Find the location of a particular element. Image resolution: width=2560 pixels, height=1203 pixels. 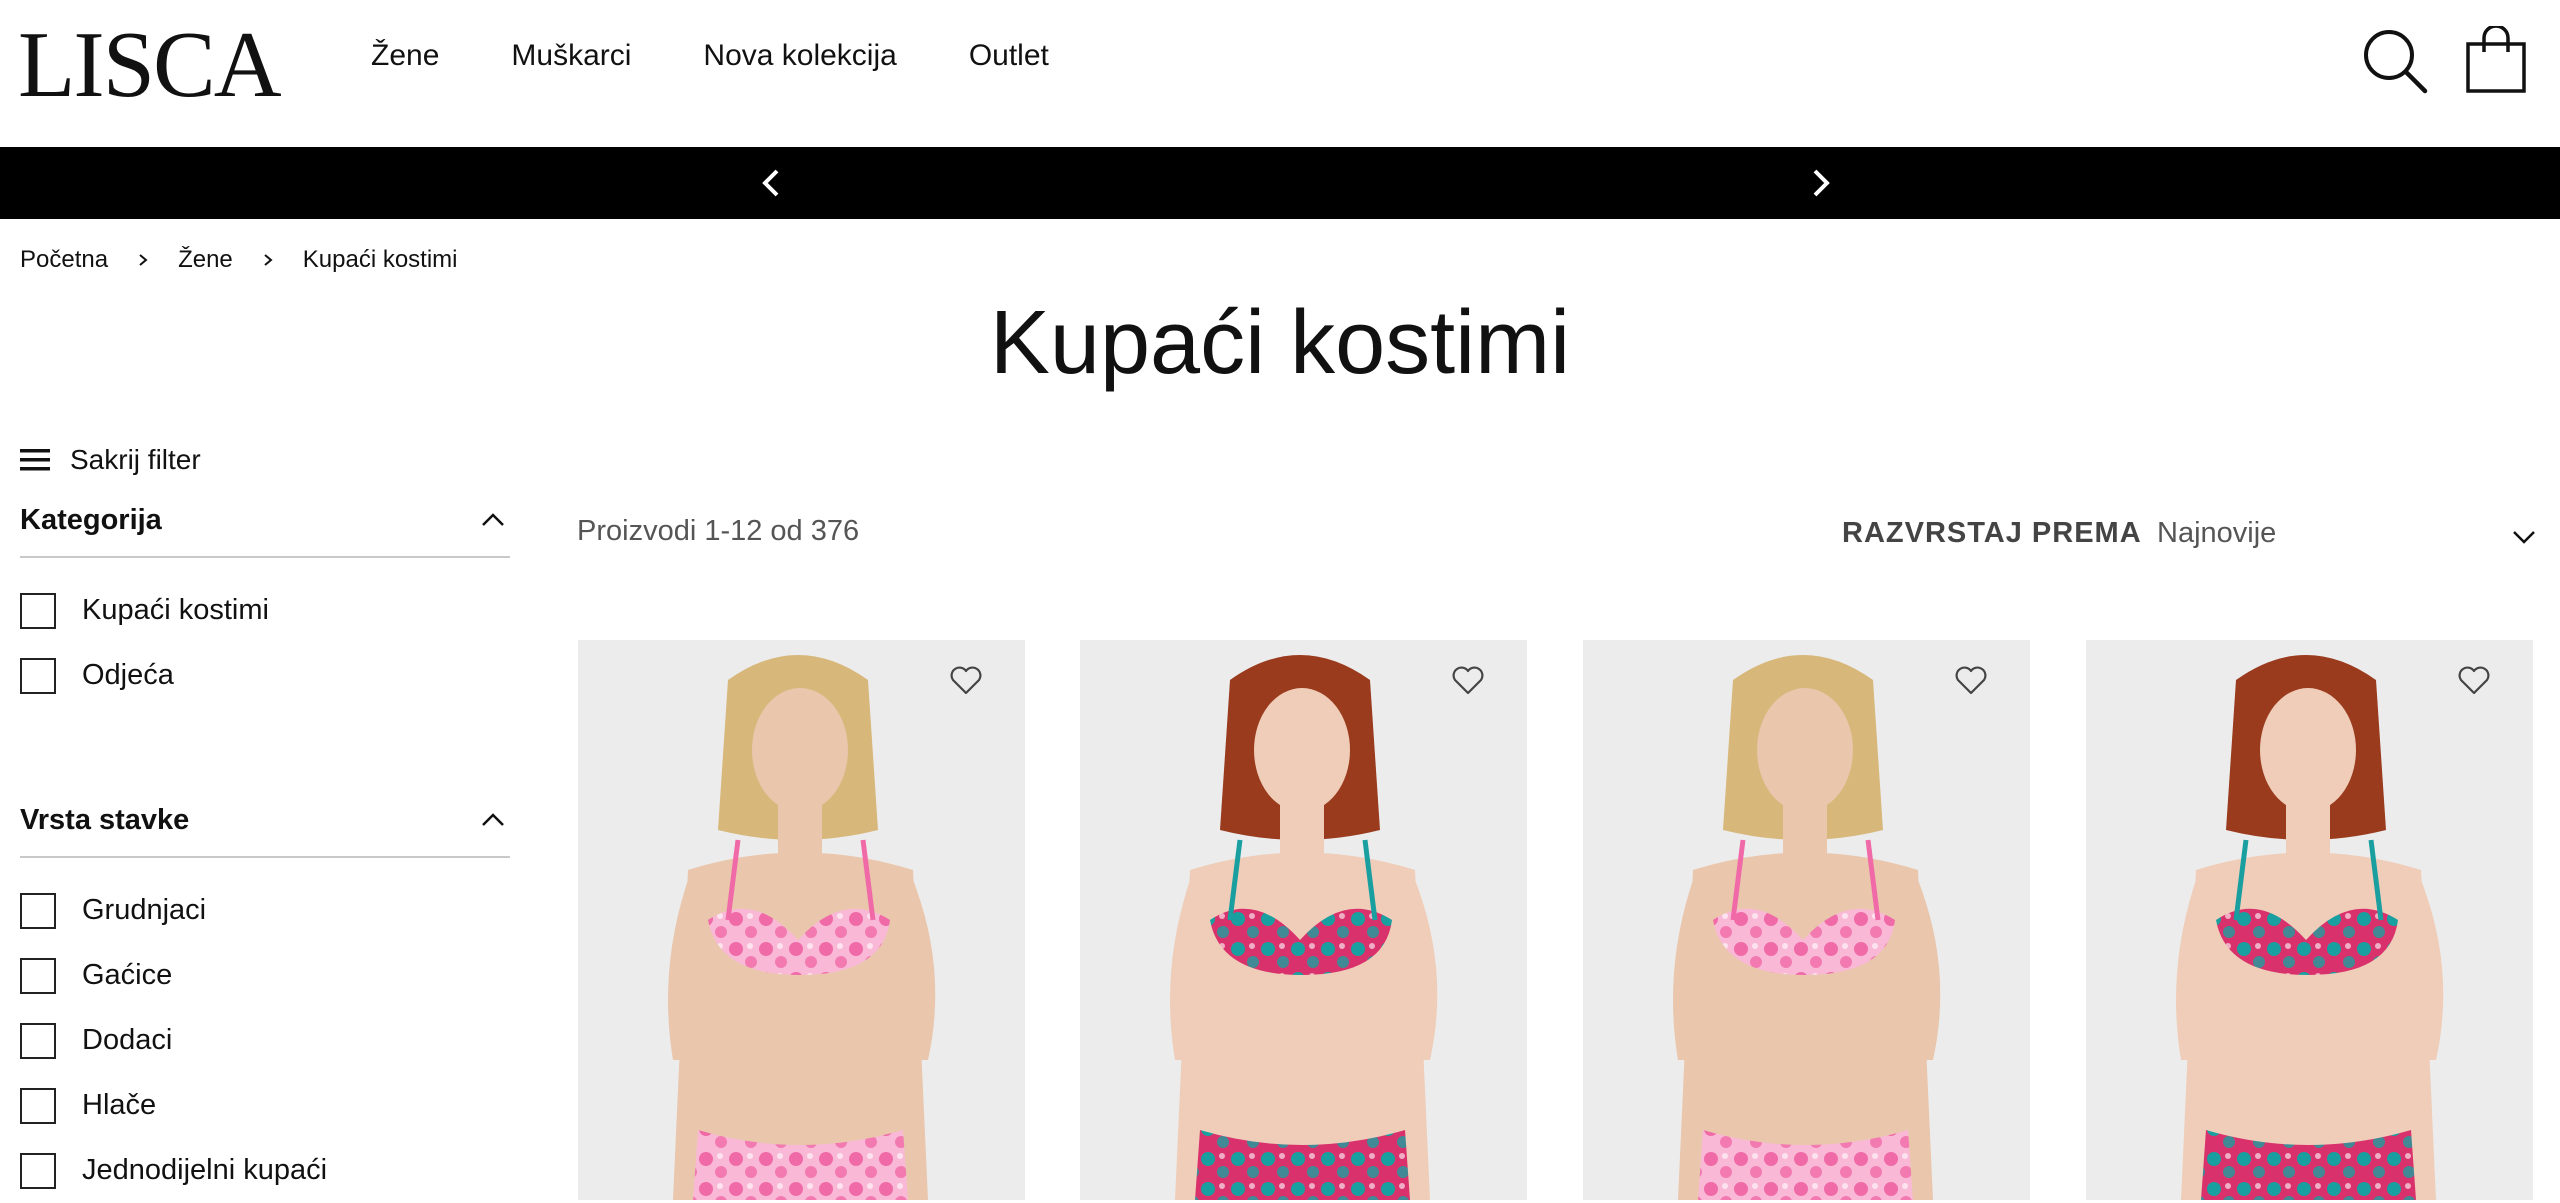

search-icon is located at coordinates (2395, 61).